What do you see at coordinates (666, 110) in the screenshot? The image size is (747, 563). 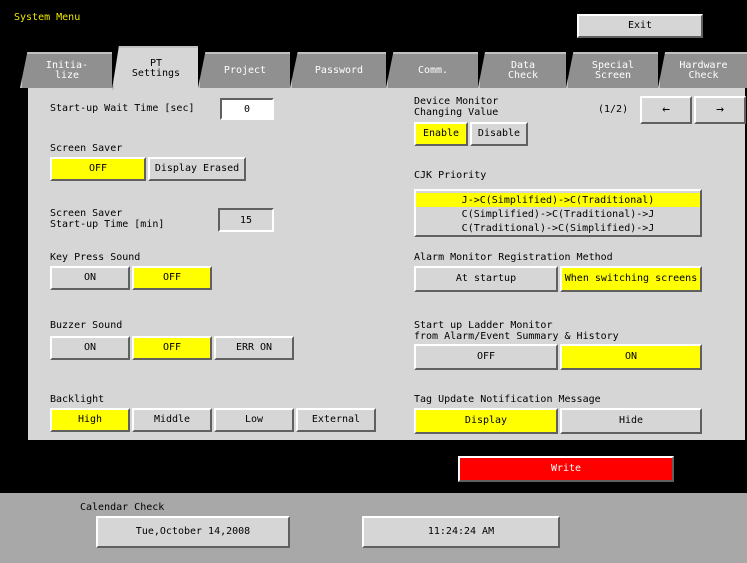 I see `prev-page-button: ←` at bounding box center [666, 110].